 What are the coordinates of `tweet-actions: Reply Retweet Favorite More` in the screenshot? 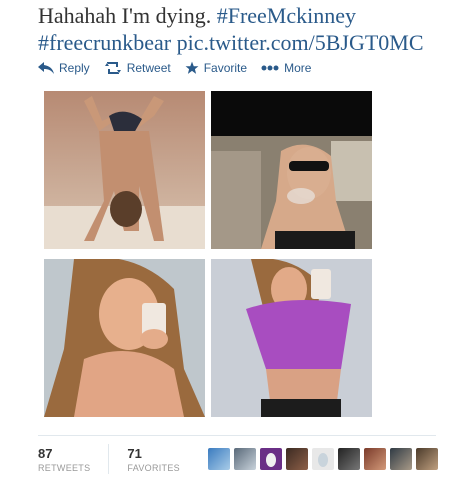 It's located at (181, 68).